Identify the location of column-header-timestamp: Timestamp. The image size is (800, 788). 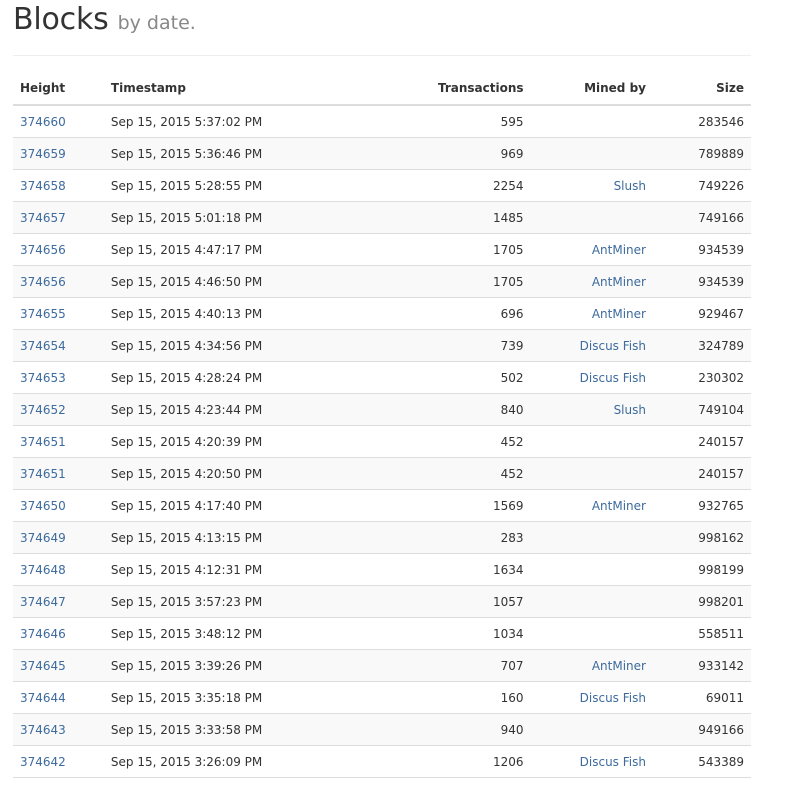
(221, 89).